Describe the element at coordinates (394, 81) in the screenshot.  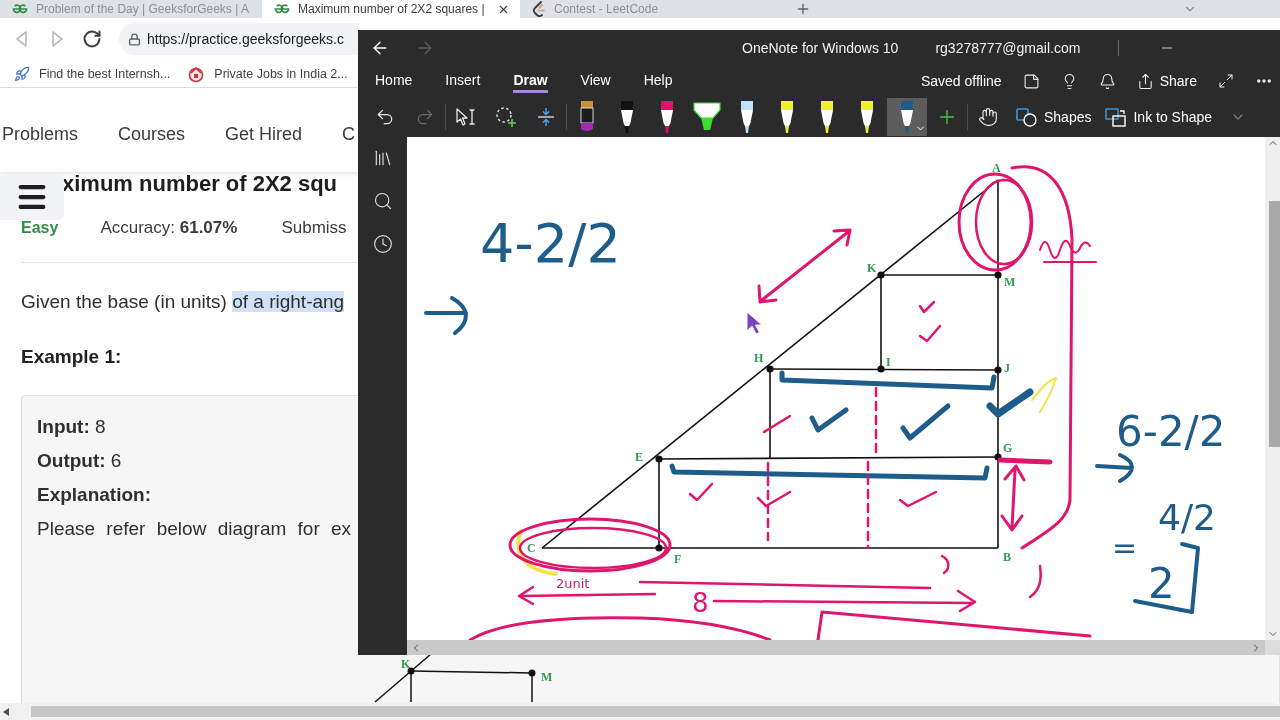
I see `menu-tab: Home` at that location.